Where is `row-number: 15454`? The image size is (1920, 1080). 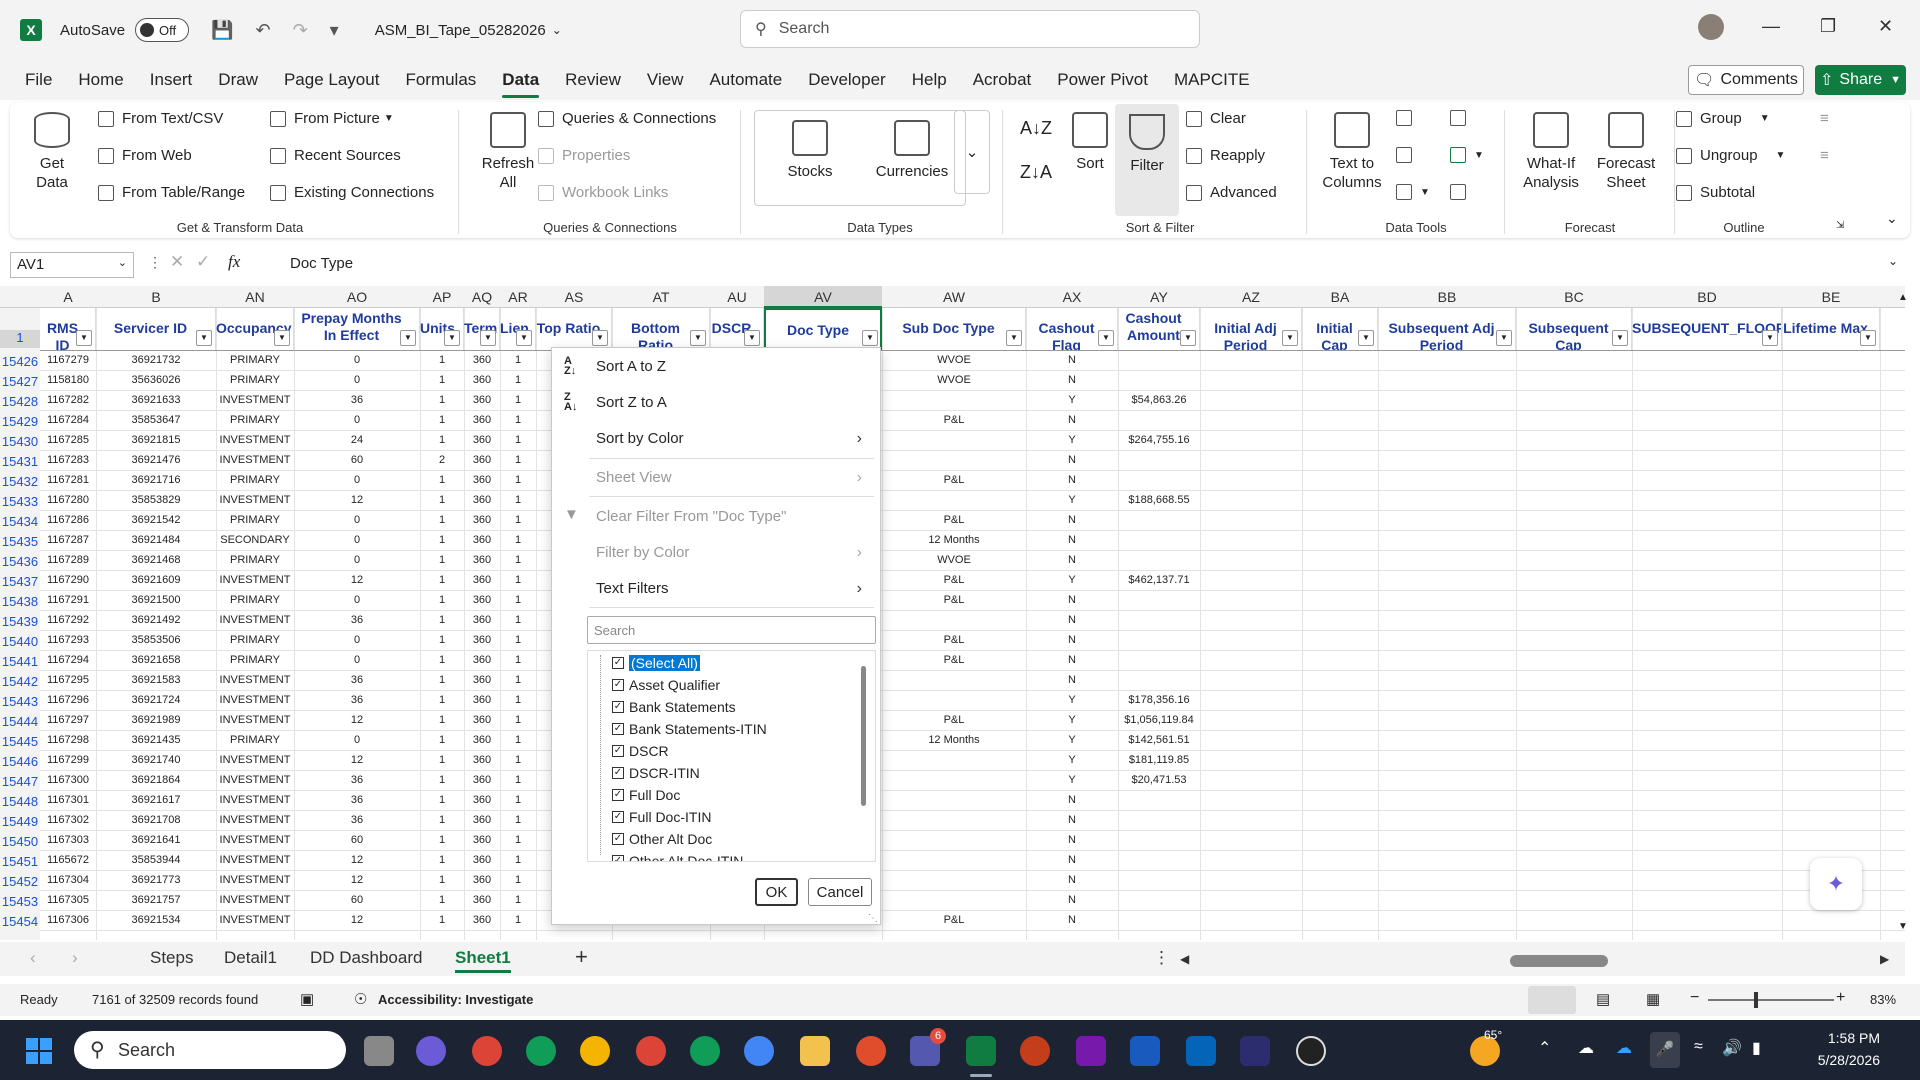
row-number: 15454 is located at coordinates (20, 921).